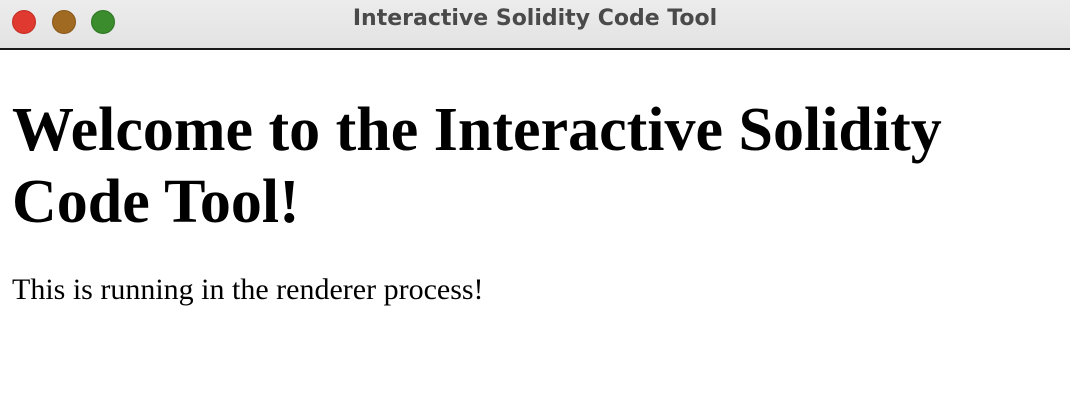  I want to click on title-bar: Interactive Solidity Code Tool, so click(535, 25).